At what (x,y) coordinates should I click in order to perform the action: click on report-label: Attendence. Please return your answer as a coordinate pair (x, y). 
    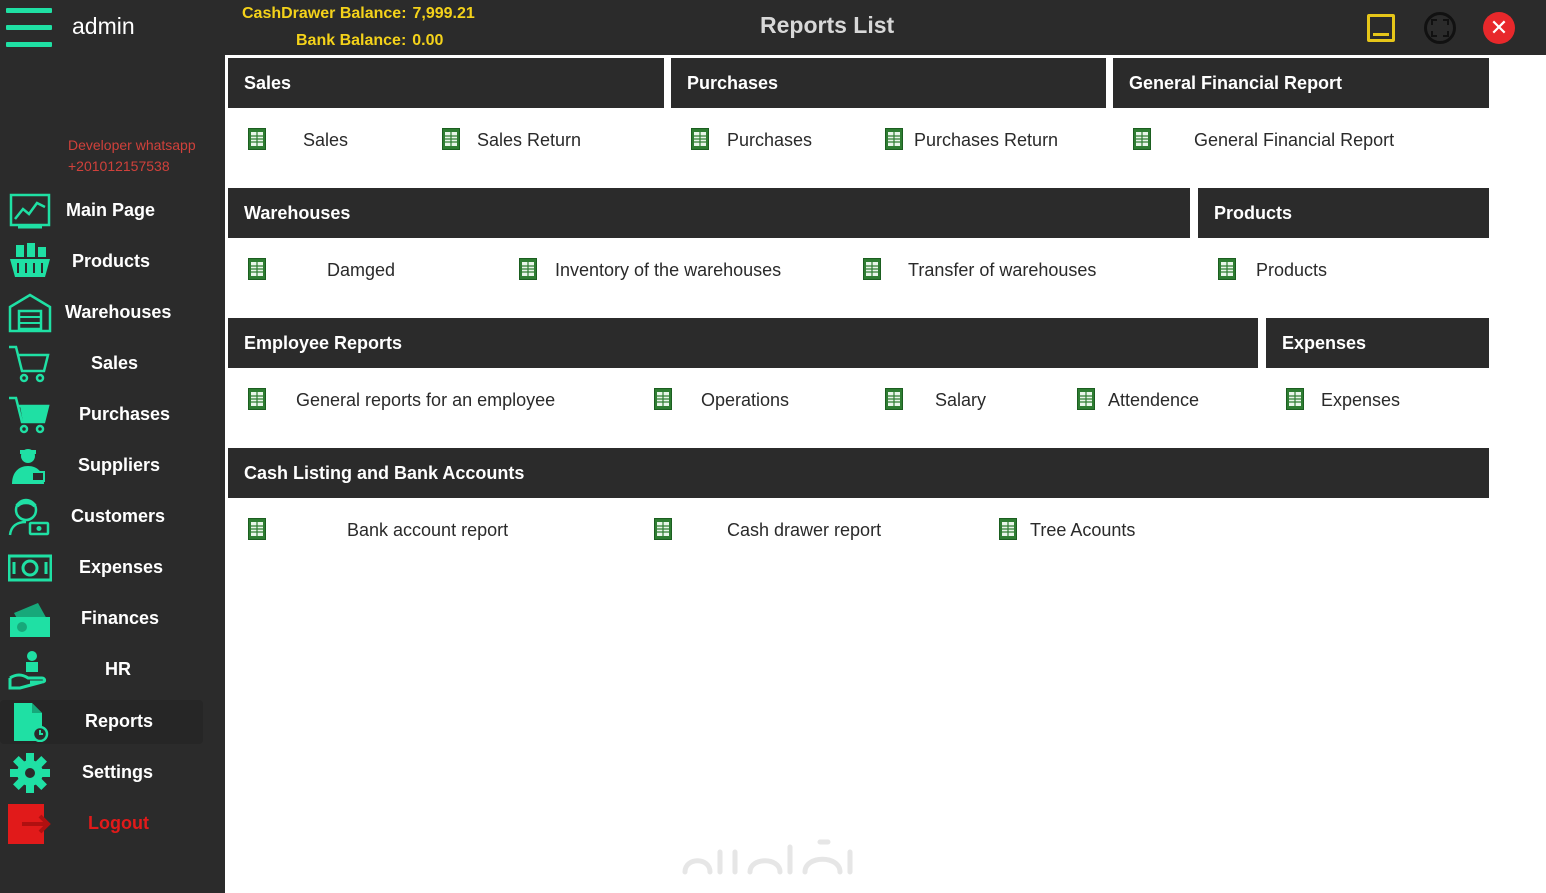
    Looking at the image, I should click on (1154, 400).